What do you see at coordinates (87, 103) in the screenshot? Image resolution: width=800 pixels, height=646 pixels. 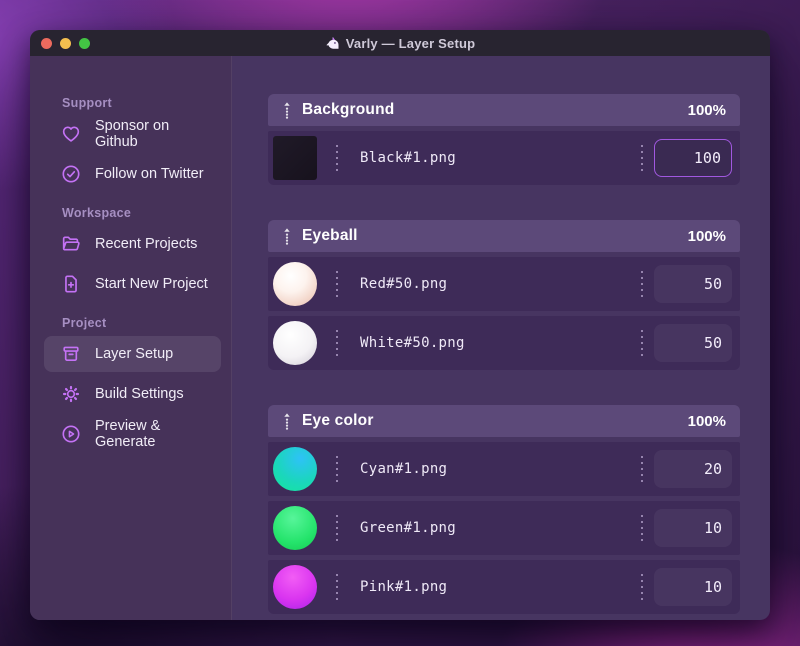 I see `section-label-support: Support` at bounding box center [87, 103].